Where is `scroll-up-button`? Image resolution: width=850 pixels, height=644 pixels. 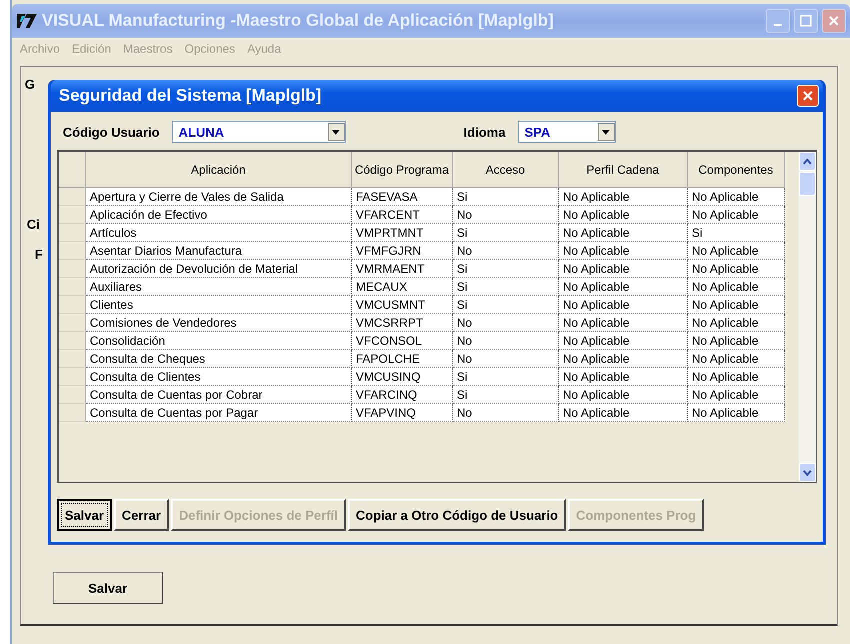 scroll-up-button is located at coordinates (807, 161).